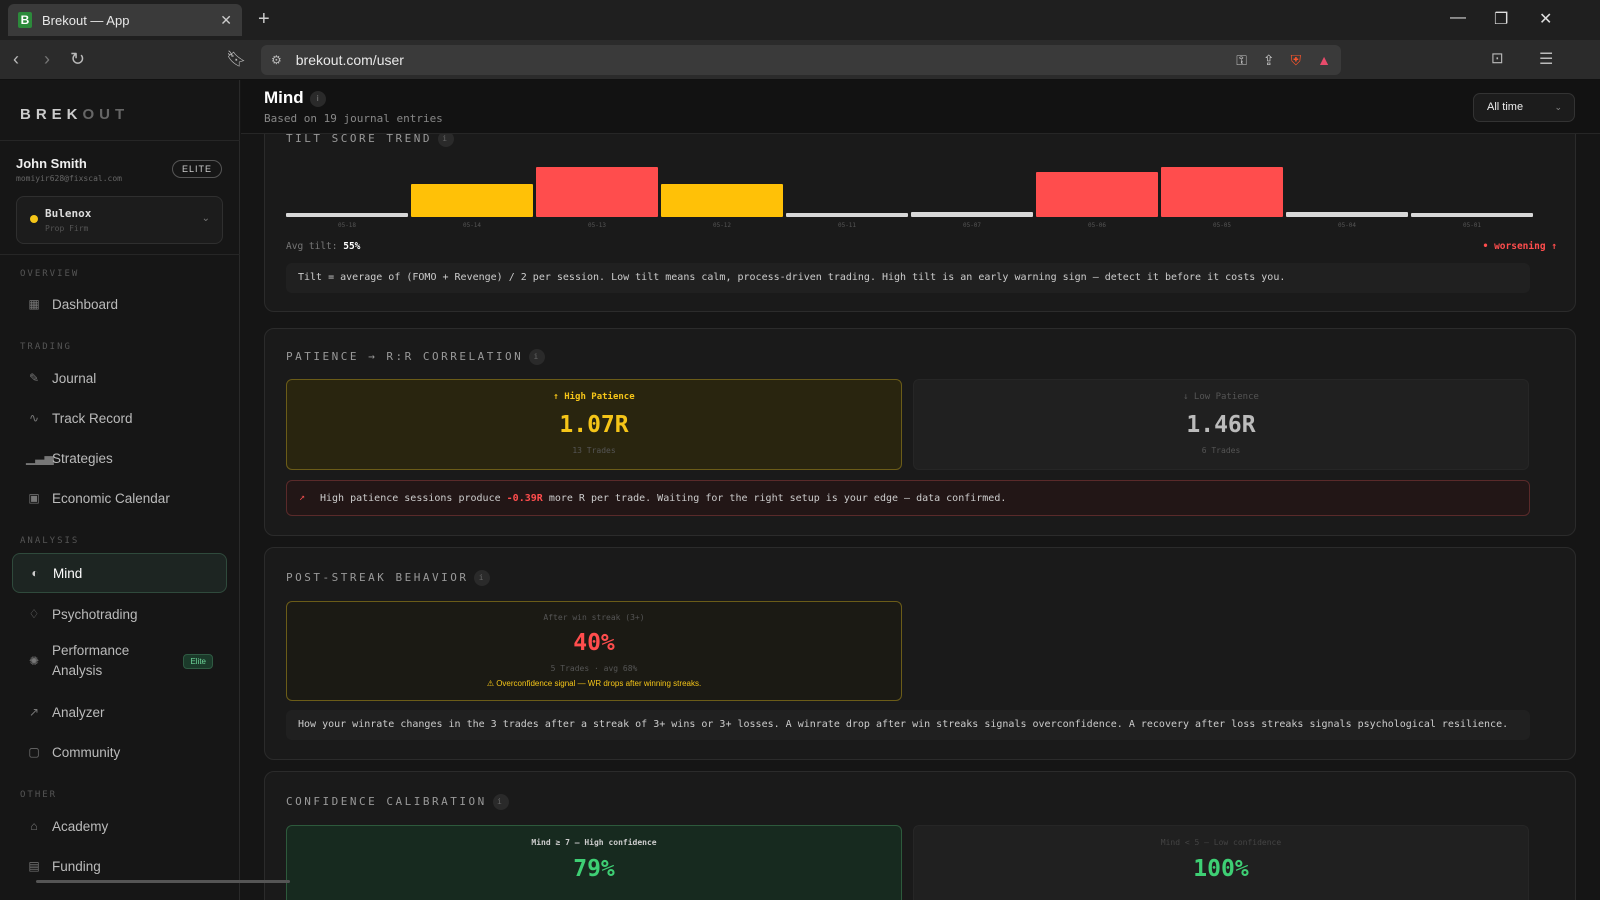  Describe the element at coordinates (119, 614) in the screenshot. I see `sidebar-item-psychotrading: ♢ Psychotrading` at that location.